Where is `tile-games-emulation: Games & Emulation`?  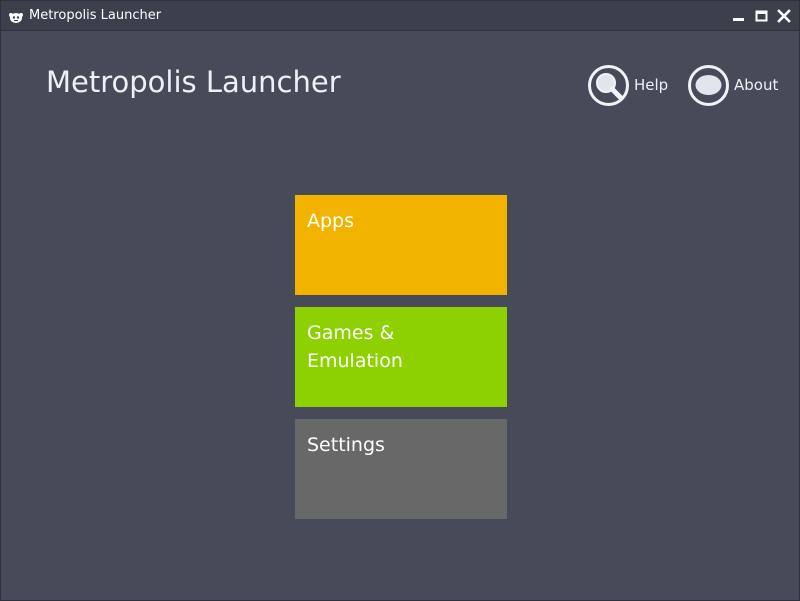
tile-games-emulation: Games & Emulation is located at coordinates (401, 357).